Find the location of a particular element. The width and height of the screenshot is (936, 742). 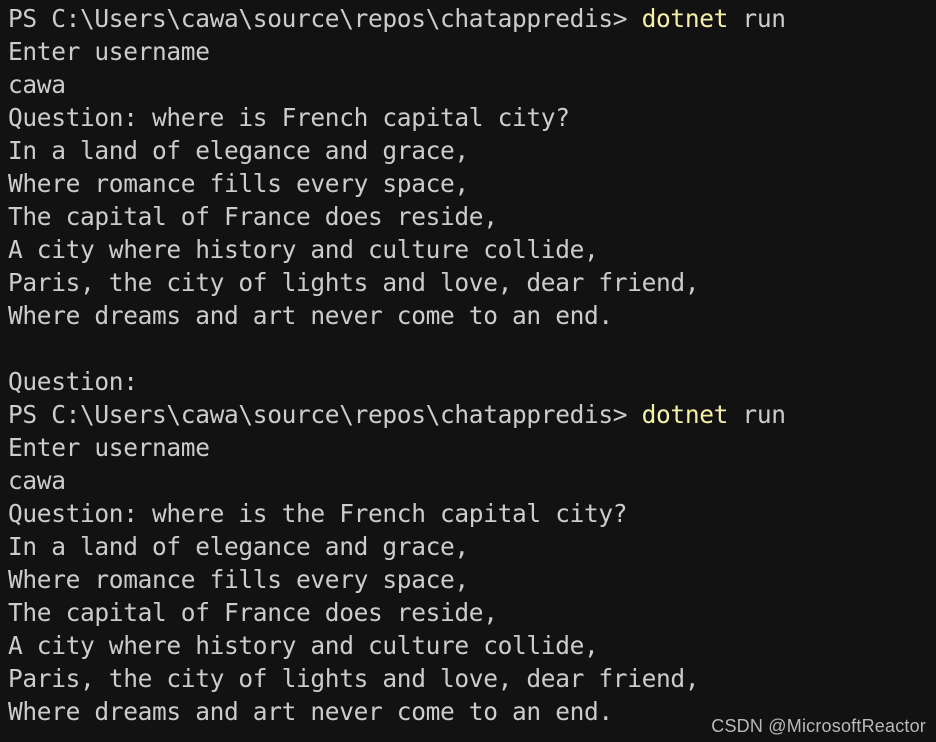

terminal-line: Question: where is French capital city? is located at coordinates (472, 117).